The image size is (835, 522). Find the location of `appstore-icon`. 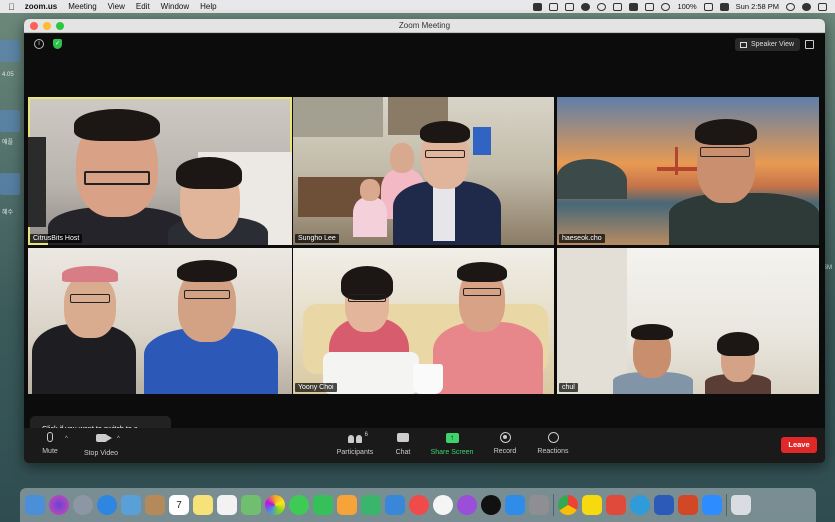

appstore-icon is located at coordinates (515, 505).